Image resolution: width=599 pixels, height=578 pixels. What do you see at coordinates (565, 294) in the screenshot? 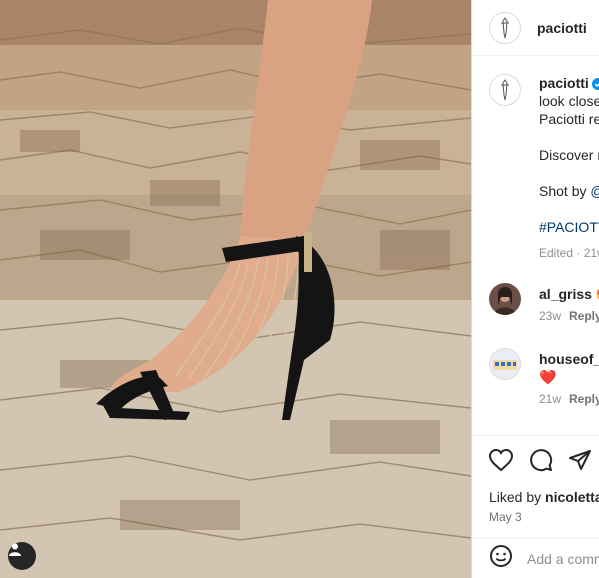
I see `comment-username: al_griss` at bounding box center [565, 294].